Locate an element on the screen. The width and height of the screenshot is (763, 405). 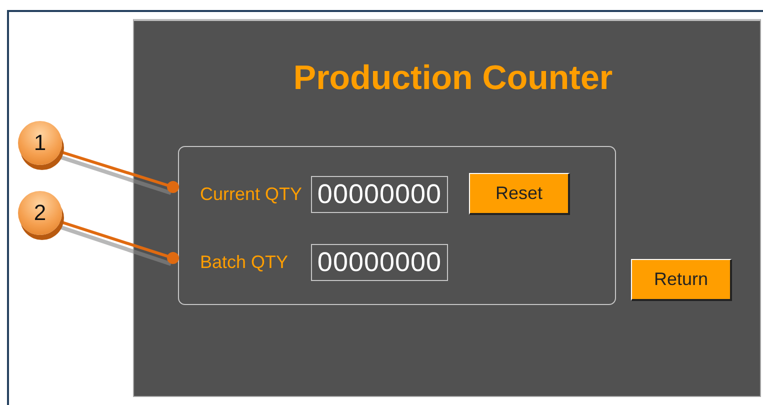
reset-button: Reset is located at coordinates (519, 194).